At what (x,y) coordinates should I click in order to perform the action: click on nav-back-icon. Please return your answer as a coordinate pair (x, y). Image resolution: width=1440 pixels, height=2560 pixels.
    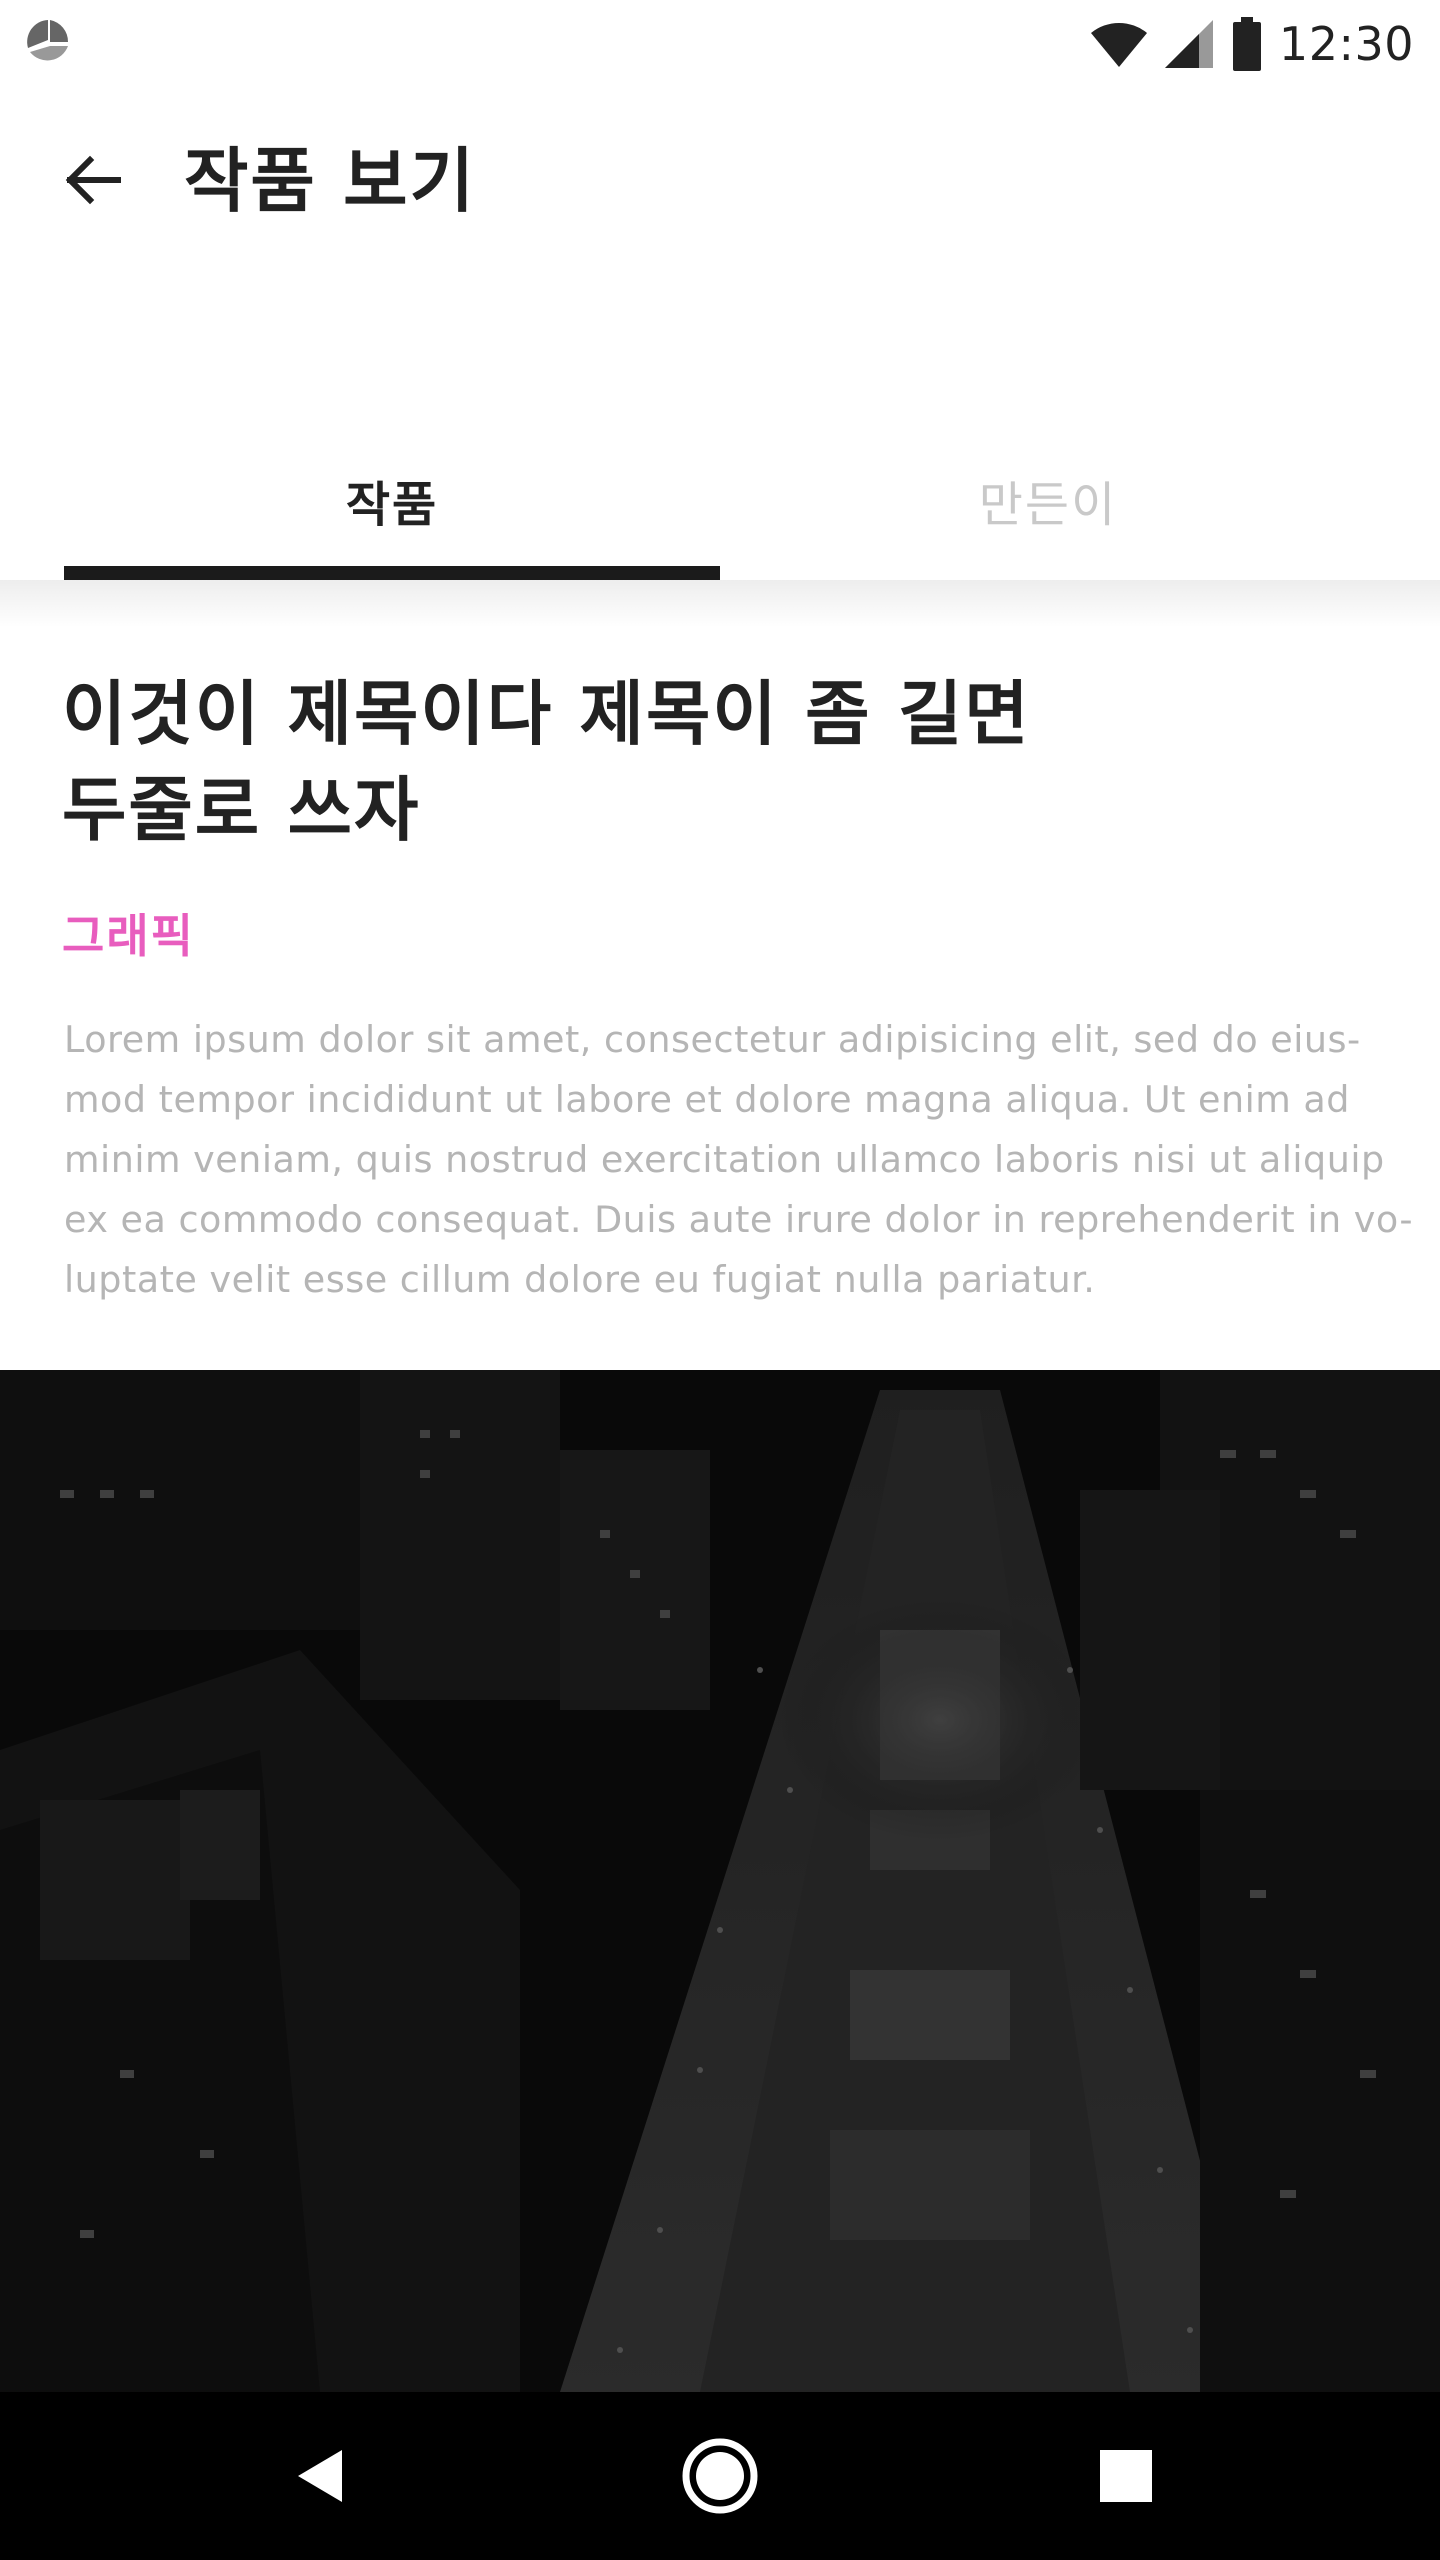
    Looking at the image, I should click on (320, 2476).